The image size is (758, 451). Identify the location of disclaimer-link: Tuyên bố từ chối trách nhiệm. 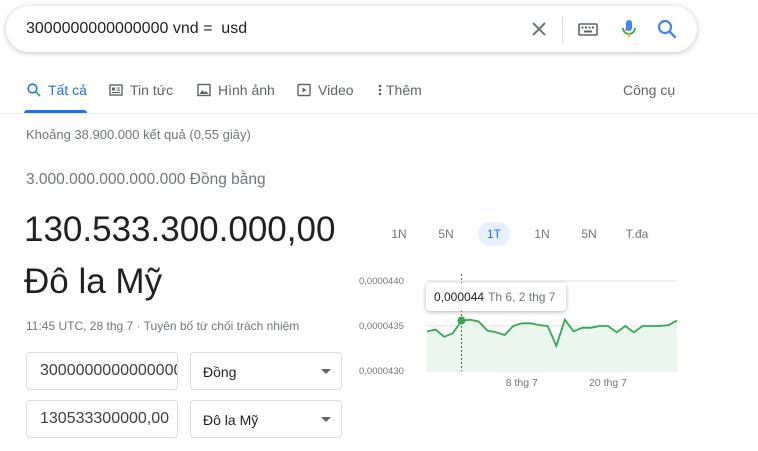
(222, 326).